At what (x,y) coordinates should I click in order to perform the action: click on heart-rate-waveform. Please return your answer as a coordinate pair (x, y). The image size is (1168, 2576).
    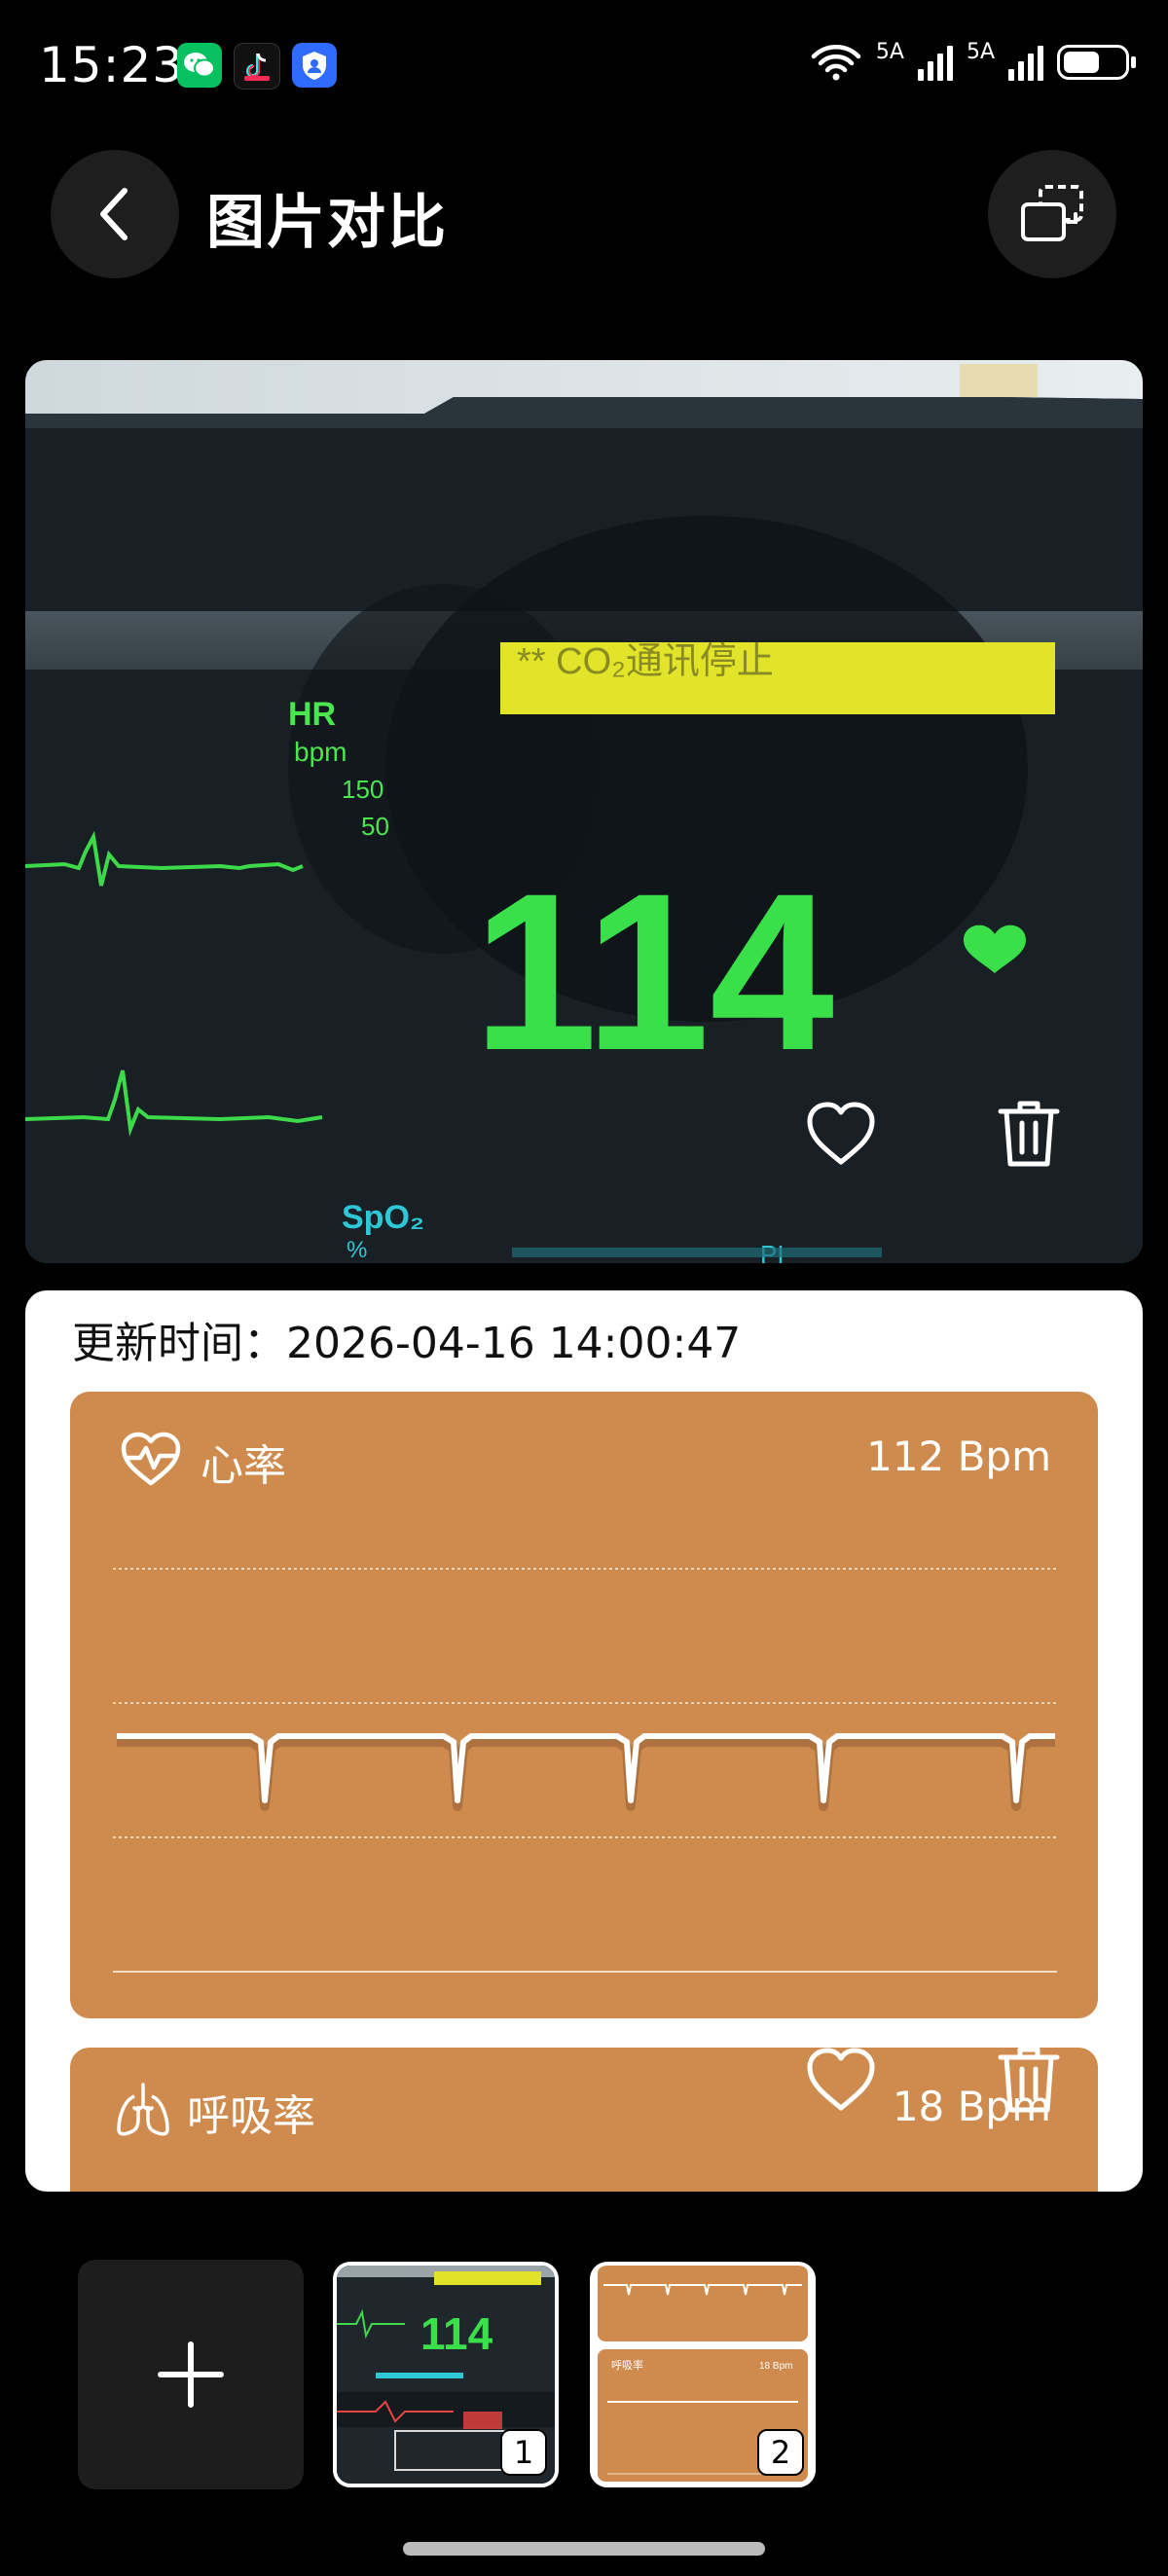
    Looking at the image, I should click on (586, 1774).